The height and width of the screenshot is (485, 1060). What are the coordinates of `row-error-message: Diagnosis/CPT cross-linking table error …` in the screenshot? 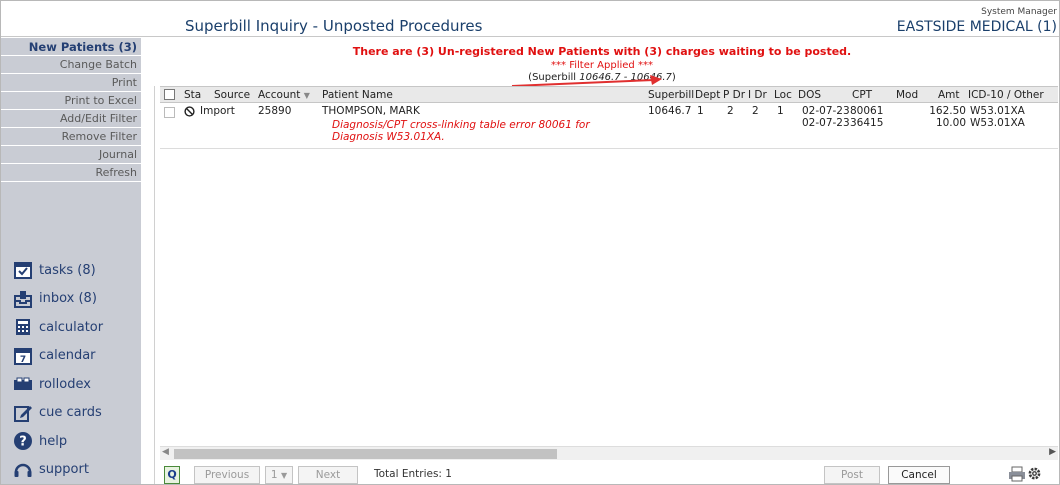 It's located at (461, 131).